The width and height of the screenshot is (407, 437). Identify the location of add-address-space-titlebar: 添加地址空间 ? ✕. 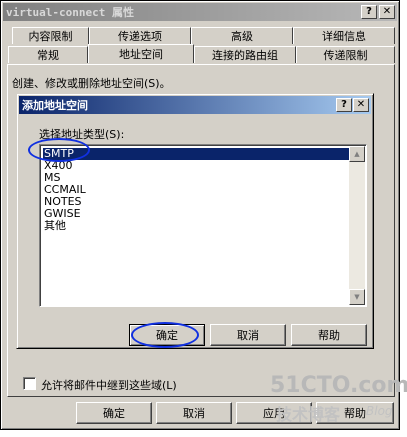
(195, 105).